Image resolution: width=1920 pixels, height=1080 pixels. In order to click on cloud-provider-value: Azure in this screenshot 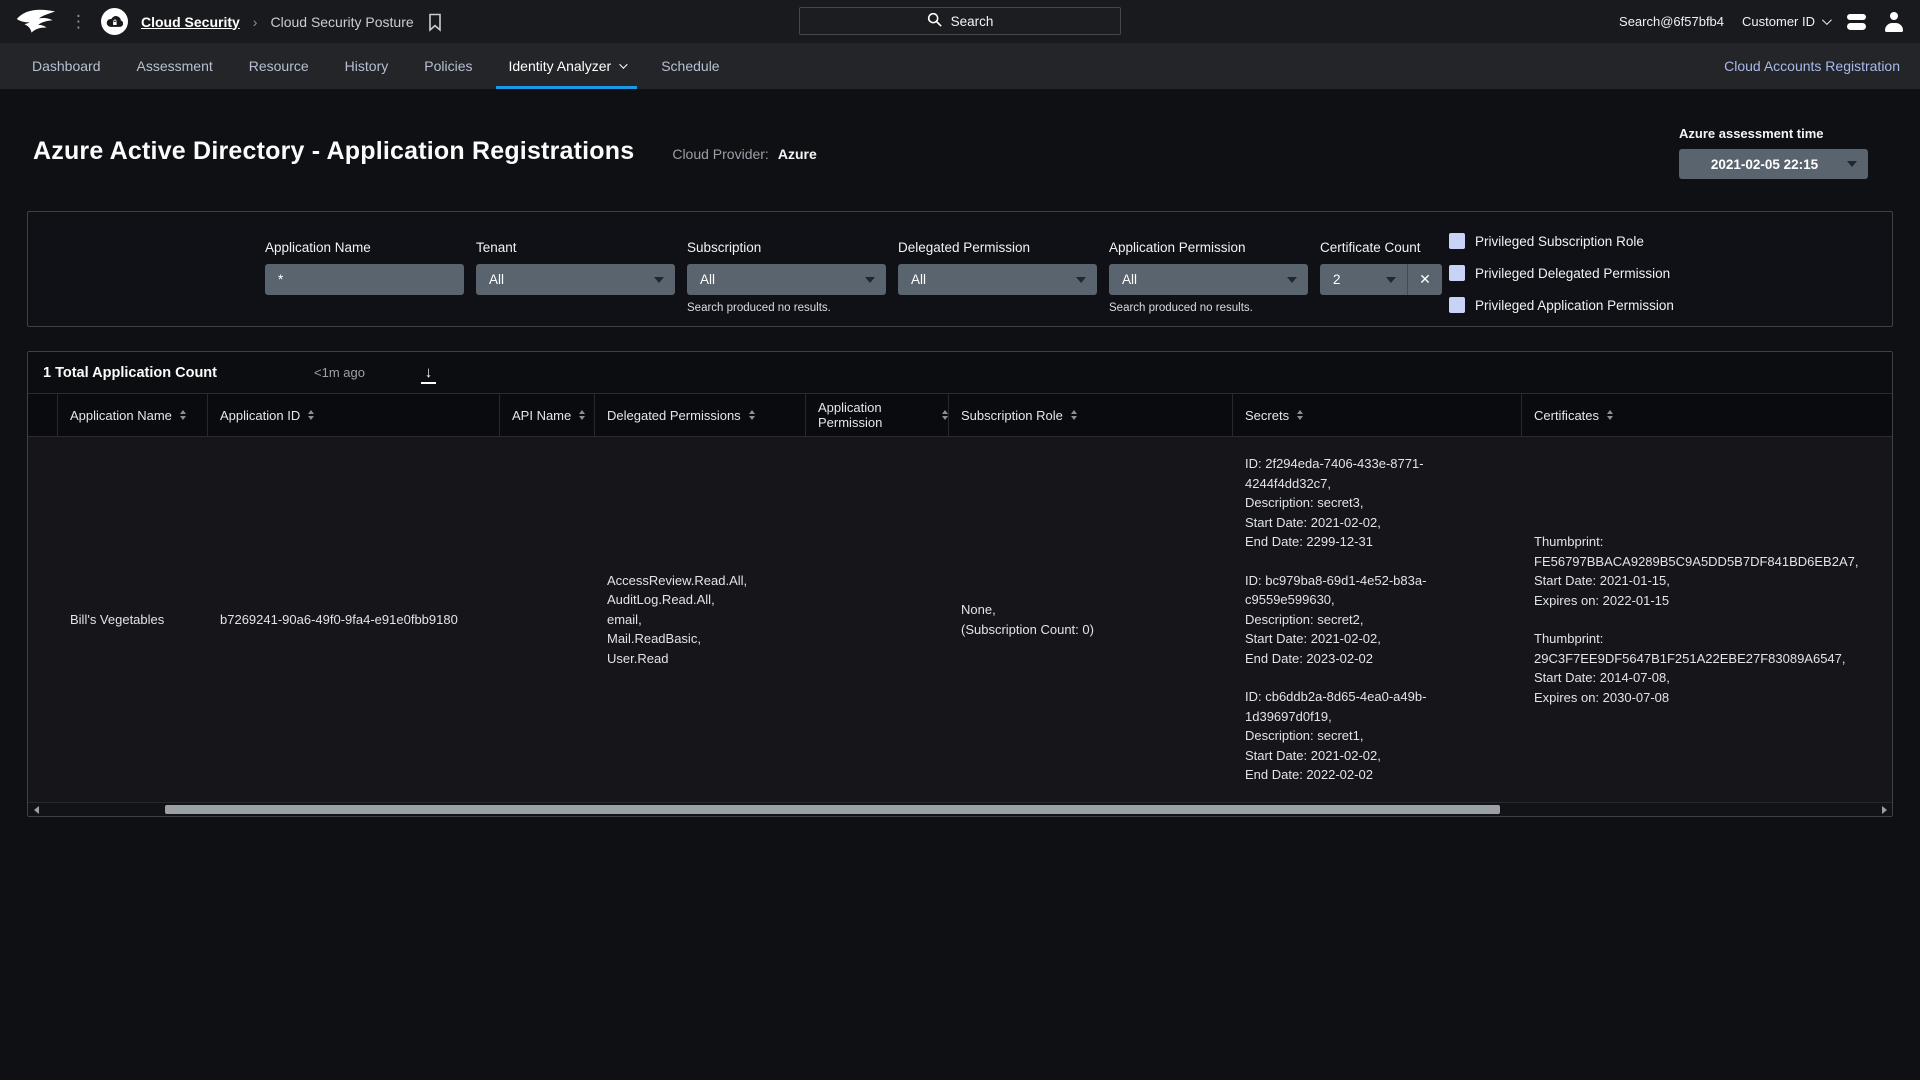, I will do `click(797, 154)`.